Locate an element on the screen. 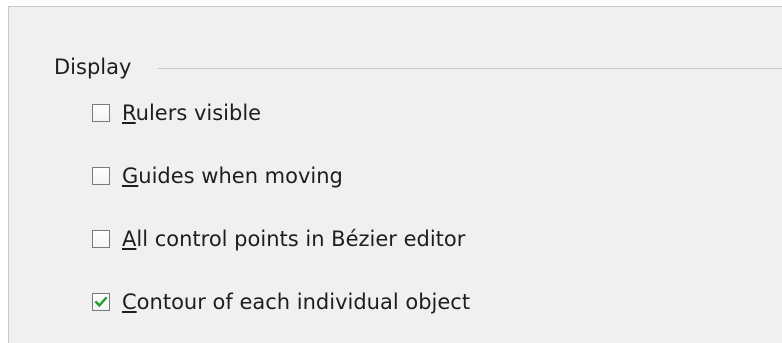  all-control-points-checkbox: All control points in Bézier editor is located at coordinates (278, 239).